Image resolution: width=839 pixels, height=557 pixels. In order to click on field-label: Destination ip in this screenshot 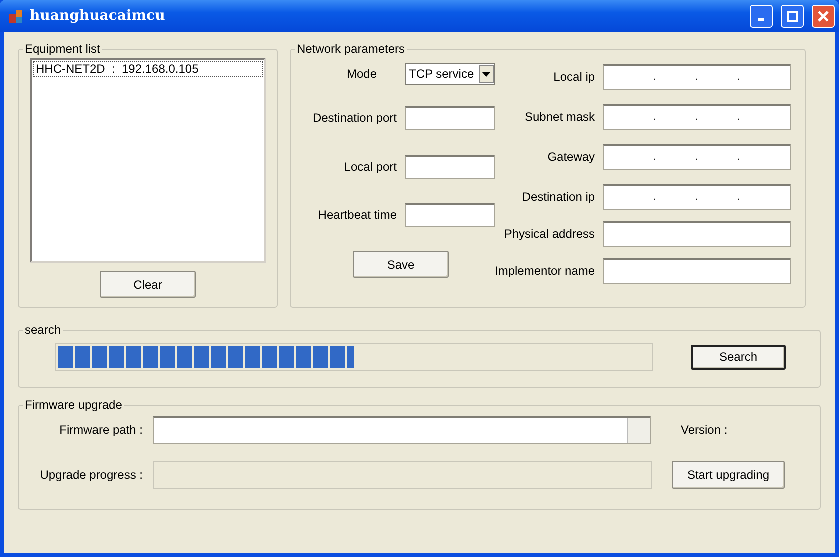, I will do `click(559, 197)`.